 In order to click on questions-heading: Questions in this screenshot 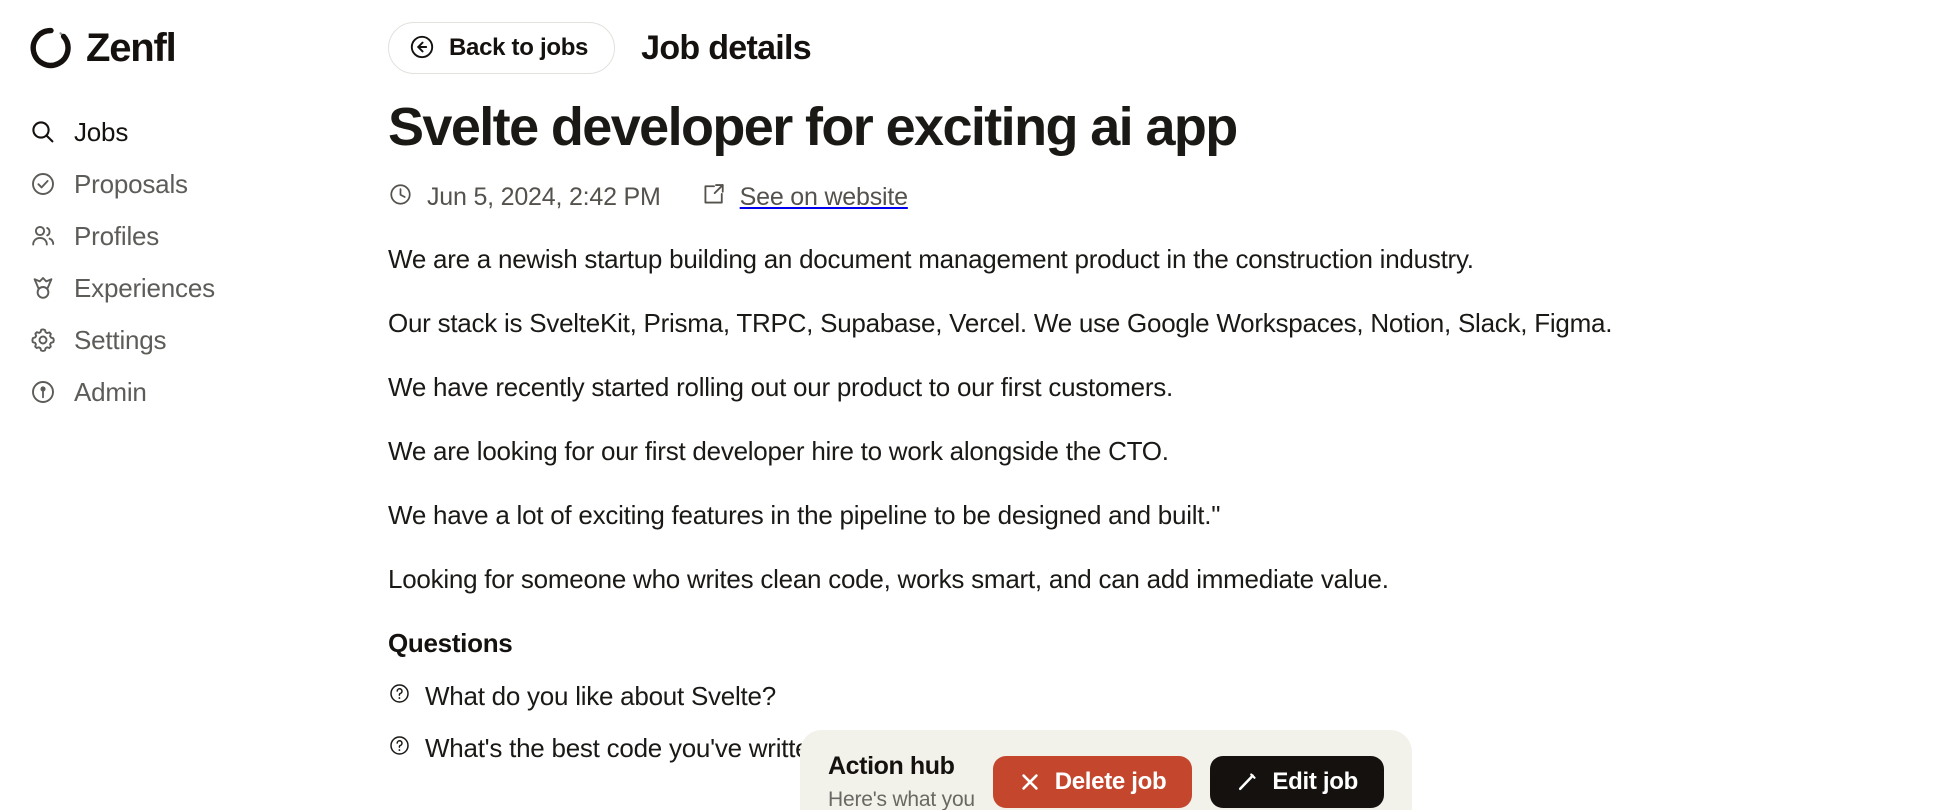, I will do `click(450, 643)`.